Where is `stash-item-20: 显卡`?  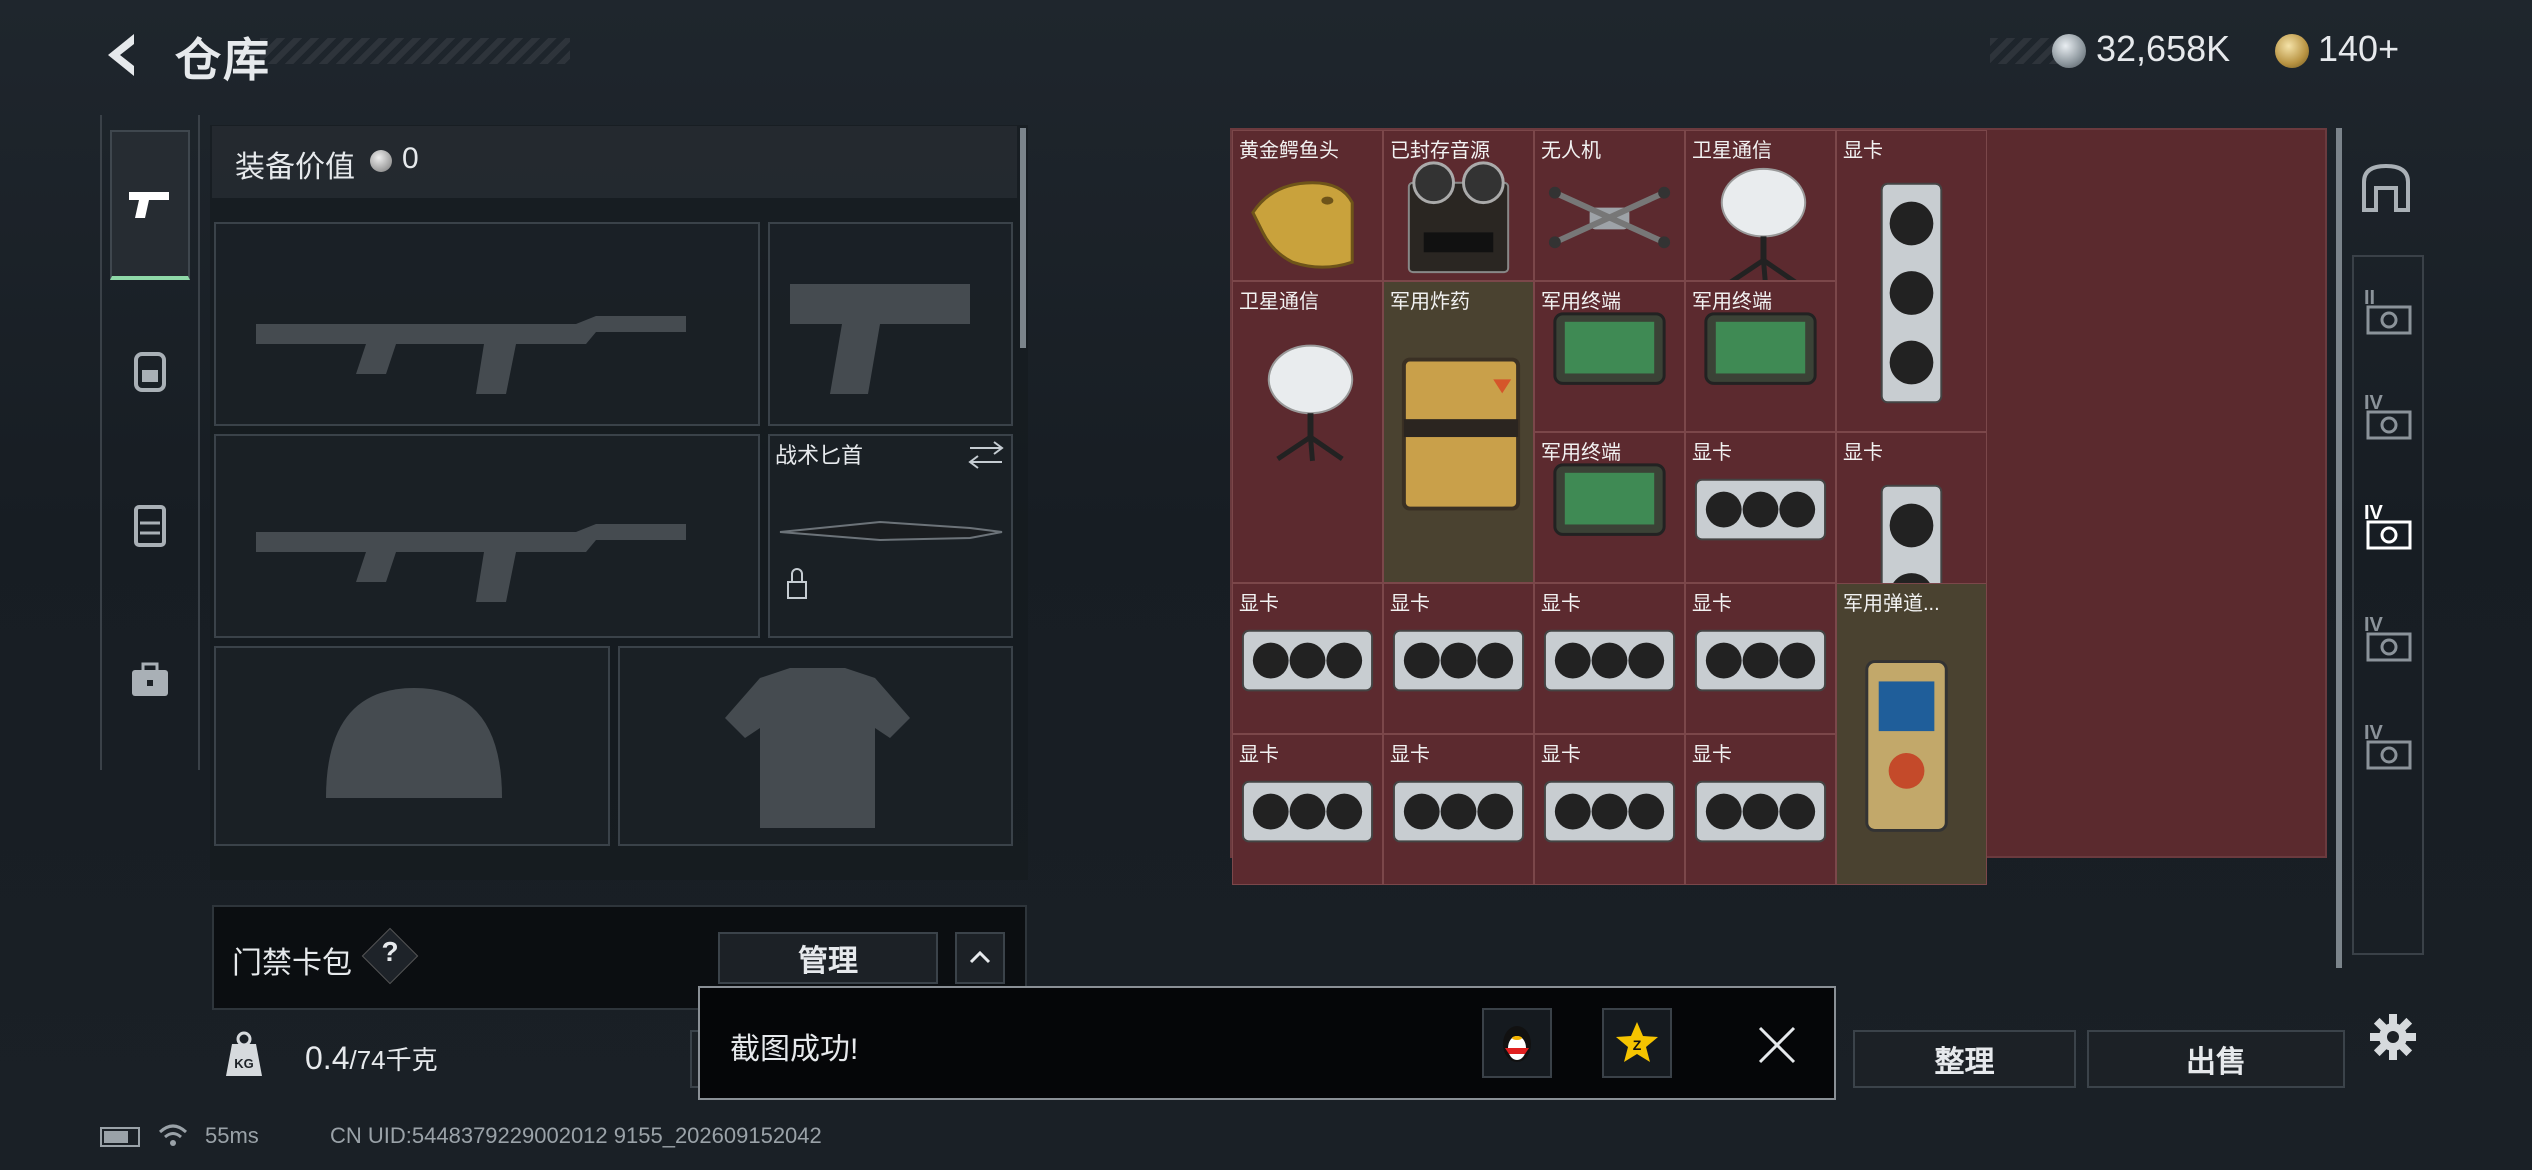 stash-item-20: 显卡 is located at coordinates (1760, 809).